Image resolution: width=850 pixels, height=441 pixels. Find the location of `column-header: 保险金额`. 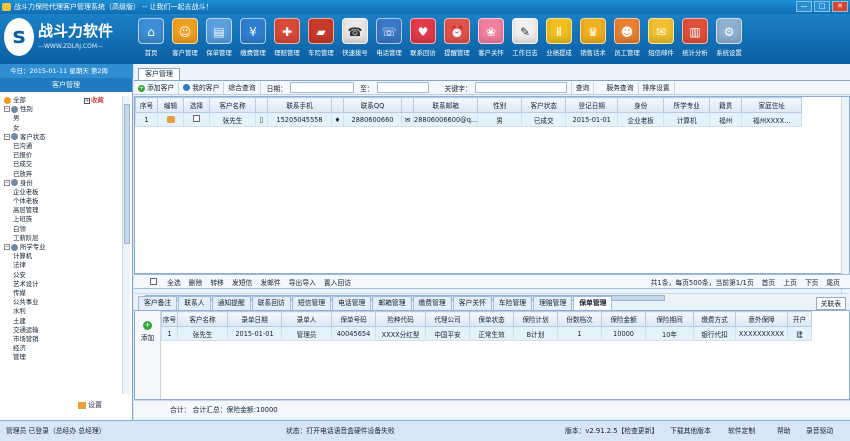

column-header: 保险金额 is located at coordinates (623, 319).